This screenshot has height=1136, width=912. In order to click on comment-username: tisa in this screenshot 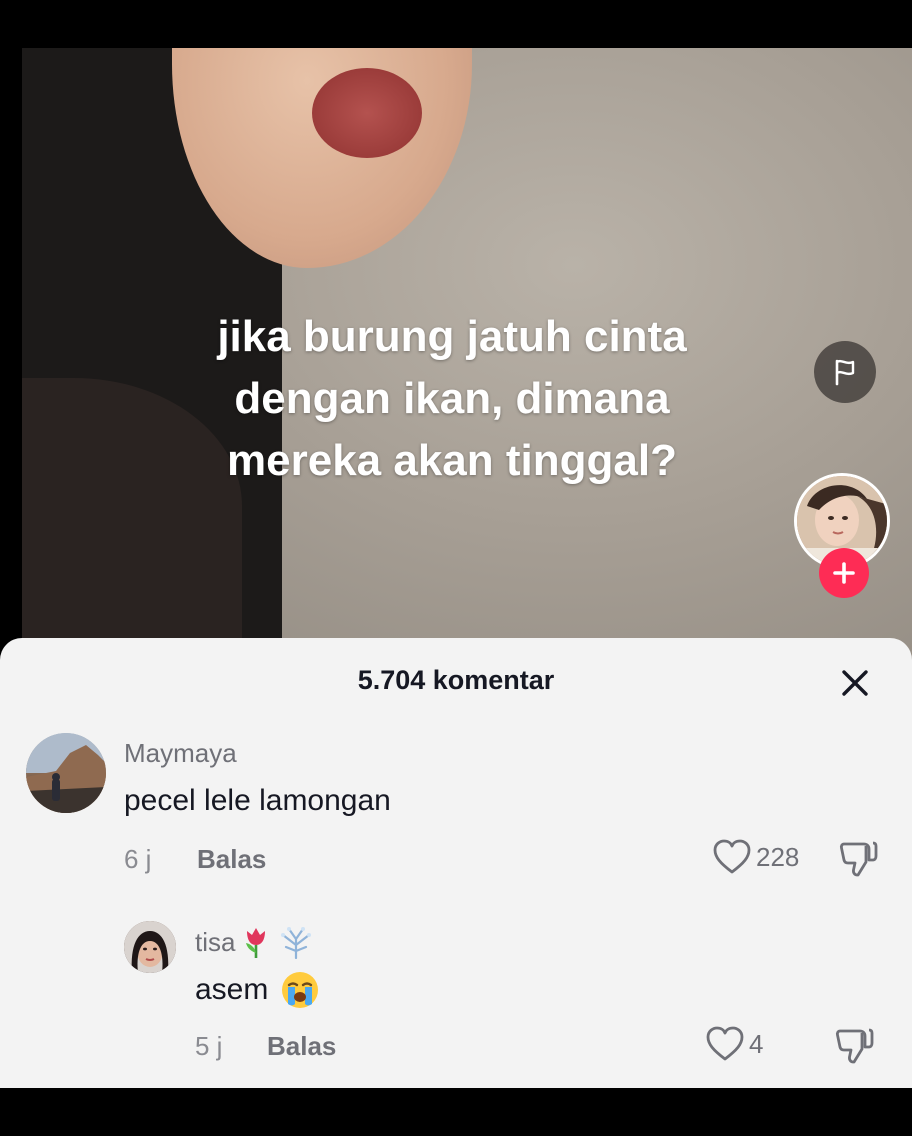, I will do `click(215, 941)`.